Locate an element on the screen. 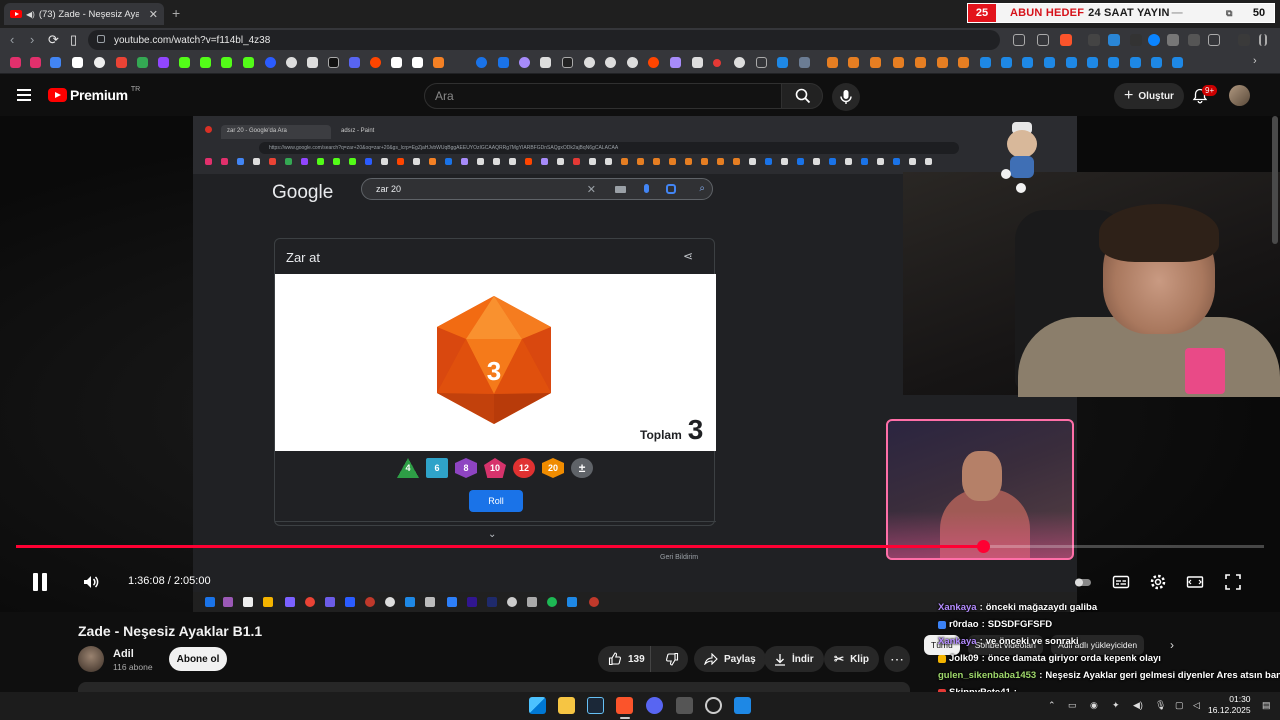  progress-scrubber is located at coordinates (983, 546).